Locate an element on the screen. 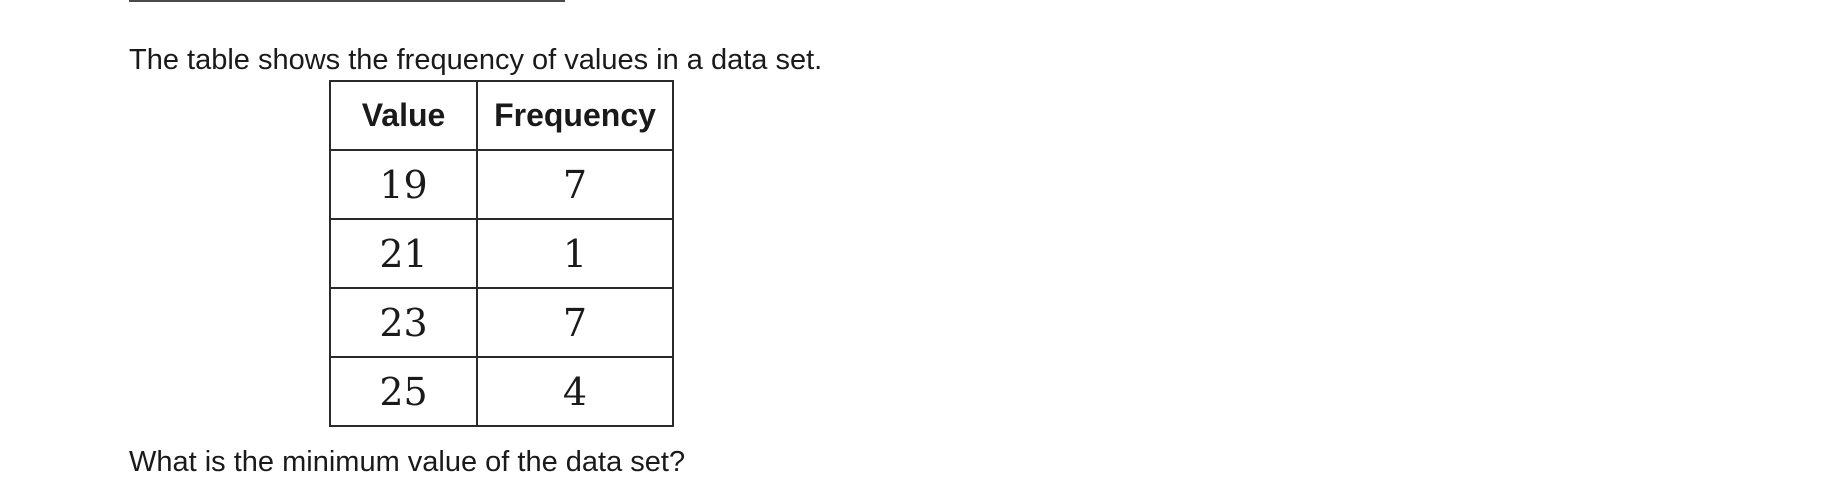  cell-frequency: 1 is located at coordinates (575, 253).